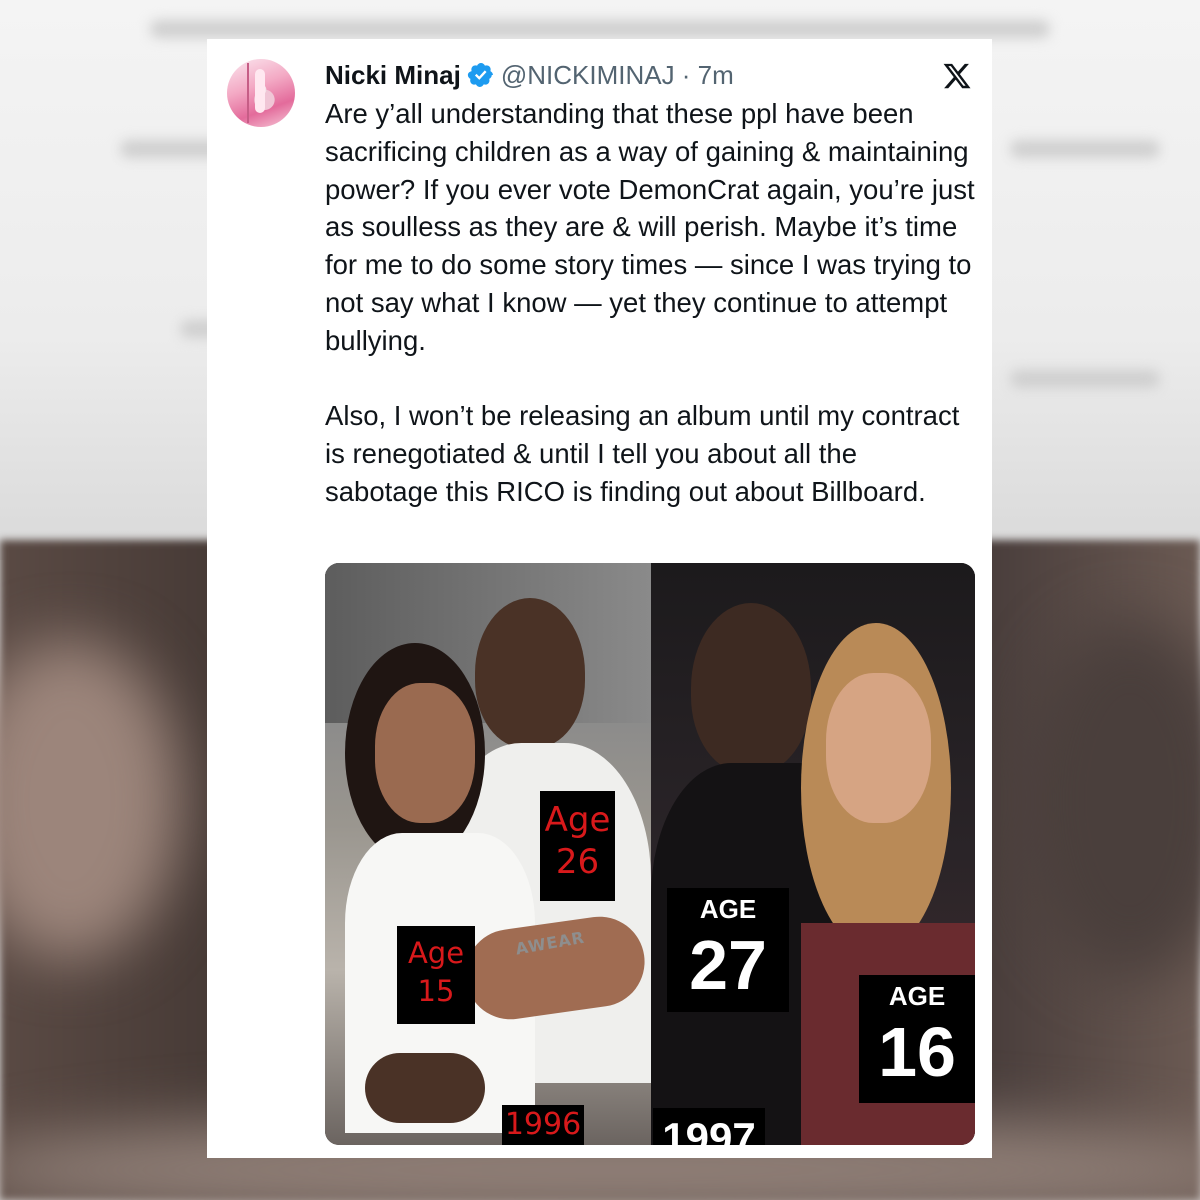  What do you see at coordinates (577, 862) in the screenshot?
I see `age-label-number: 26` at bounding box center [577, 862].